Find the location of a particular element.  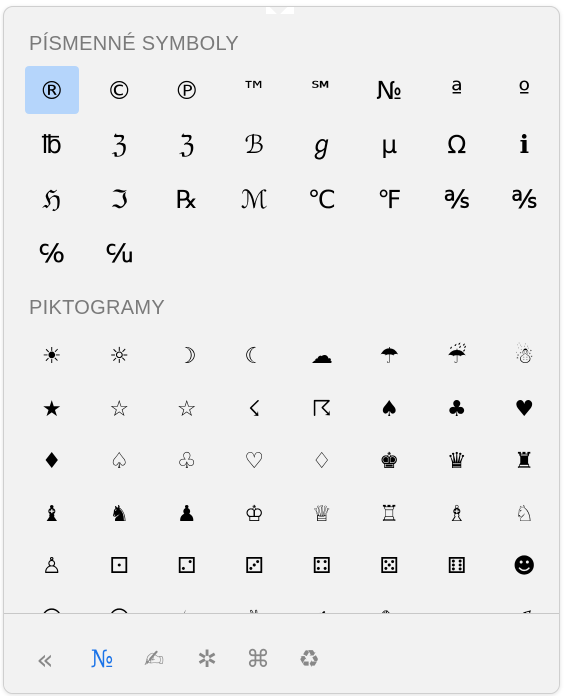

symbol-cell: ♛ is located at coordinates (457, 462).